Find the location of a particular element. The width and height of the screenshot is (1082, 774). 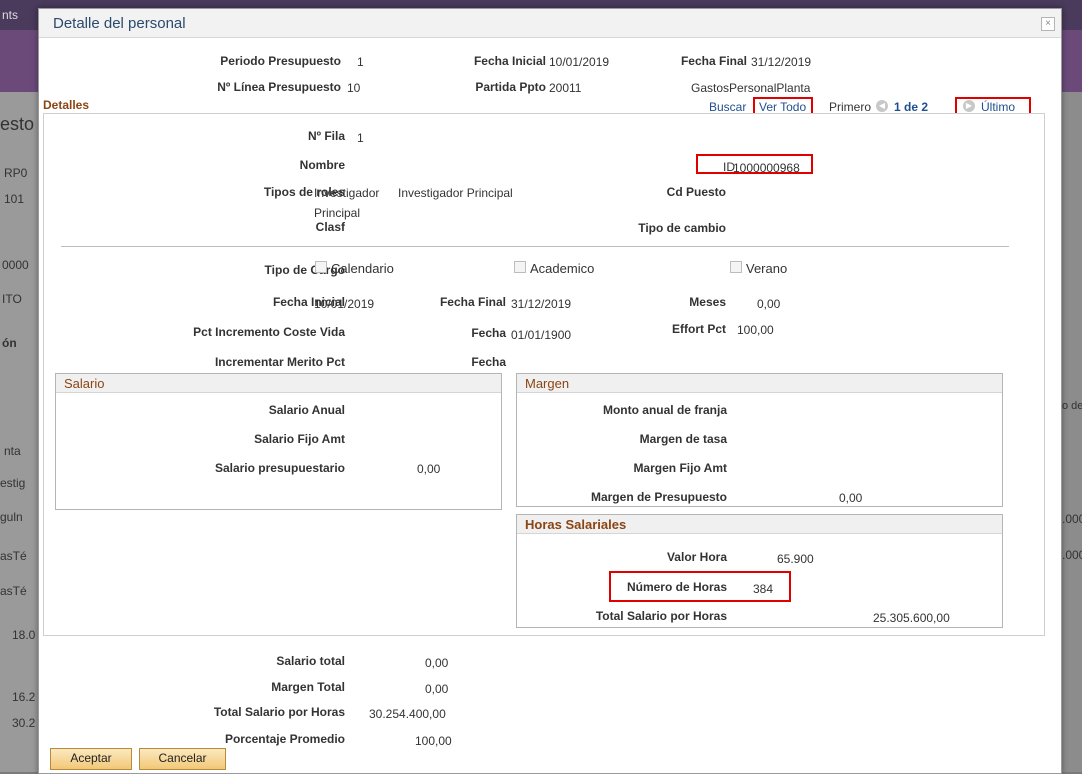

margen-presupuesto-value: 0,00 is located at coordinates (851, 498).